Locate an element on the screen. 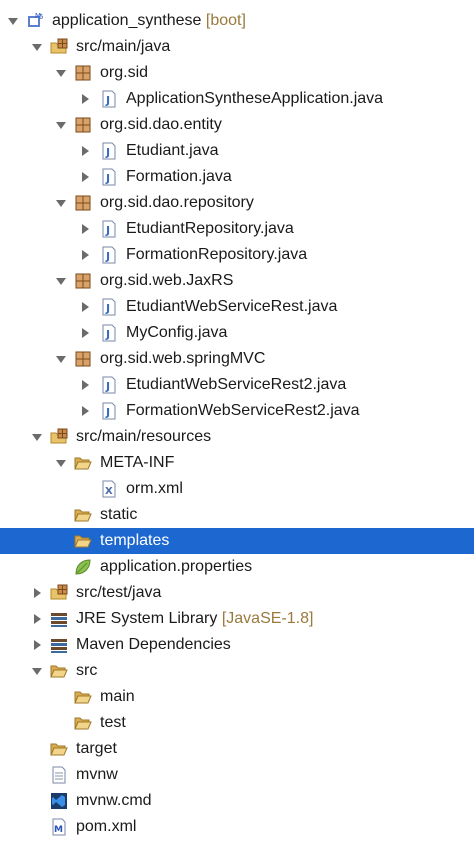 The width and height of the screenshot is (474, 847). tree-item-folder-src: src is located at coordinates (237, 671).